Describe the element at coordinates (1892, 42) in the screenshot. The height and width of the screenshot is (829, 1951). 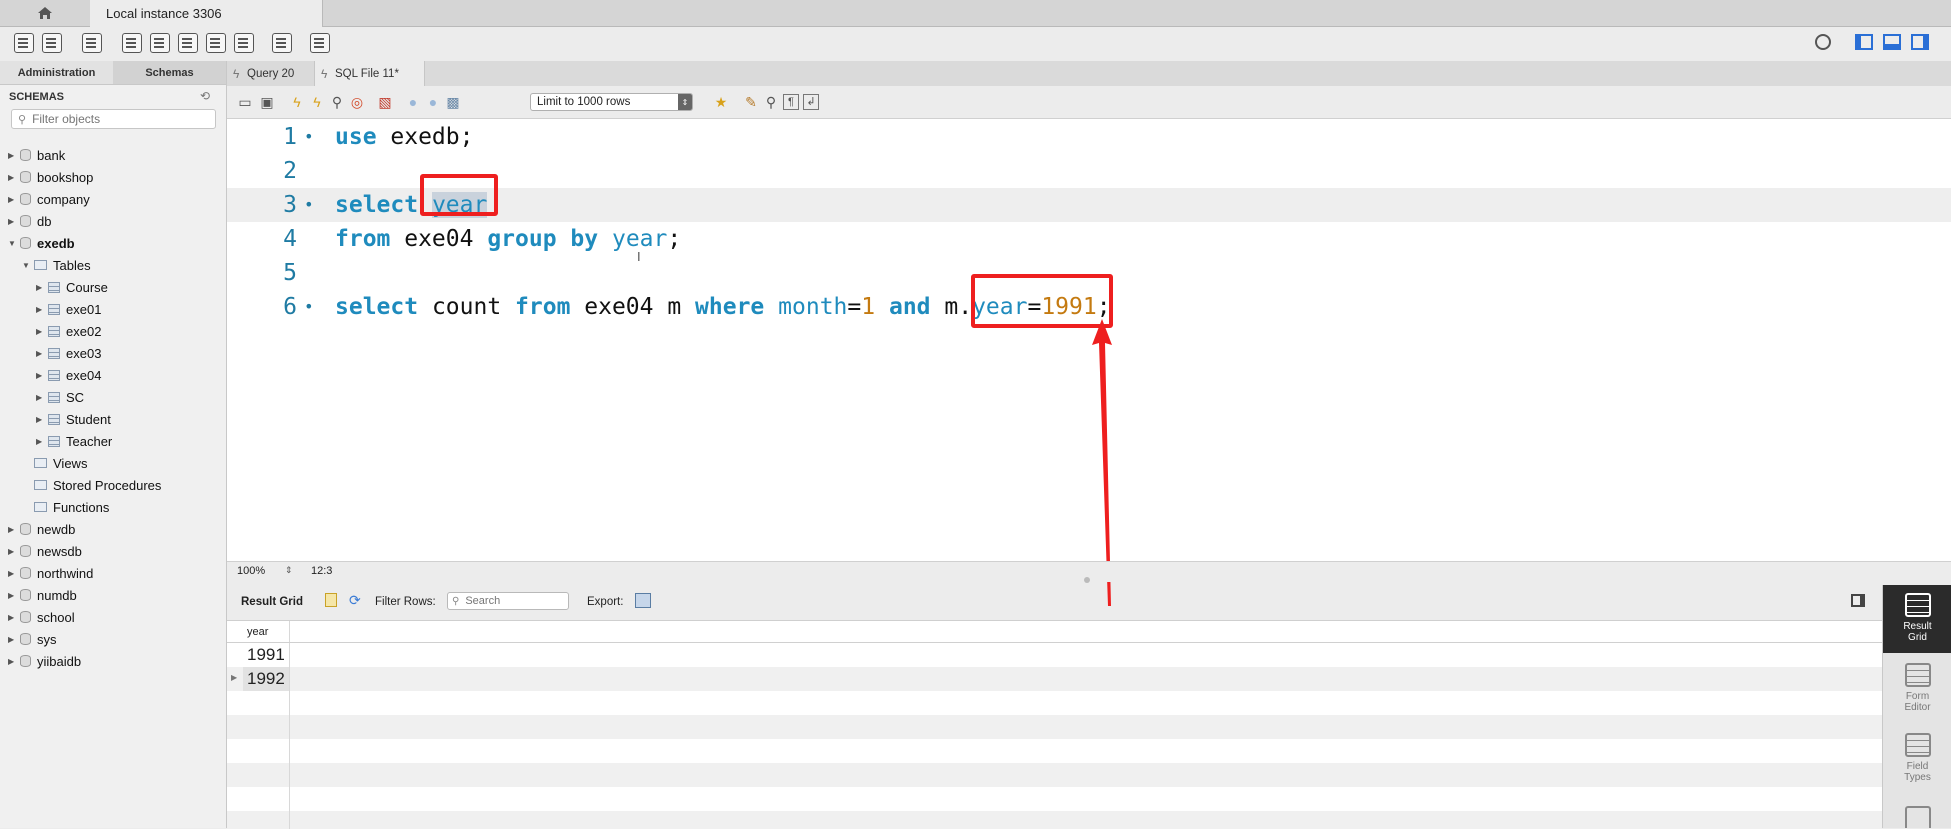
I see `toggle-output-icon` at that location.